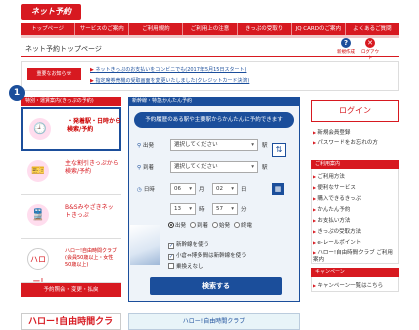  What do you see at coordinates (214, 167) in the screenshot?
I see `arrival-station-select: 選択してください` at bounding box center [214, 167].